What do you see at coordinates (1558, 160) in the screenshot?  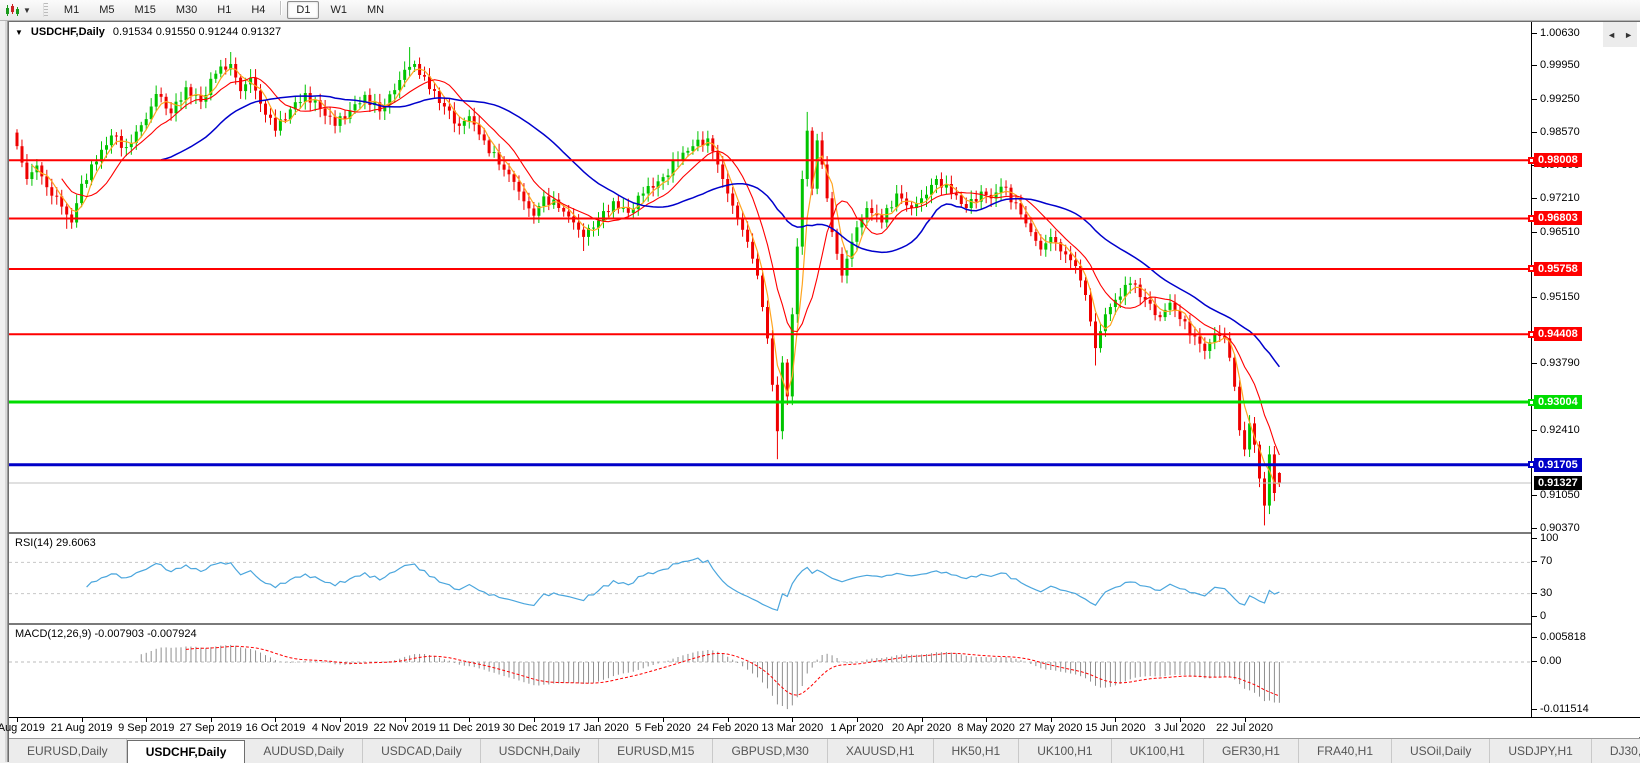 I see `price-level-badge: 0.98008` at bounding box center [1558, 160].